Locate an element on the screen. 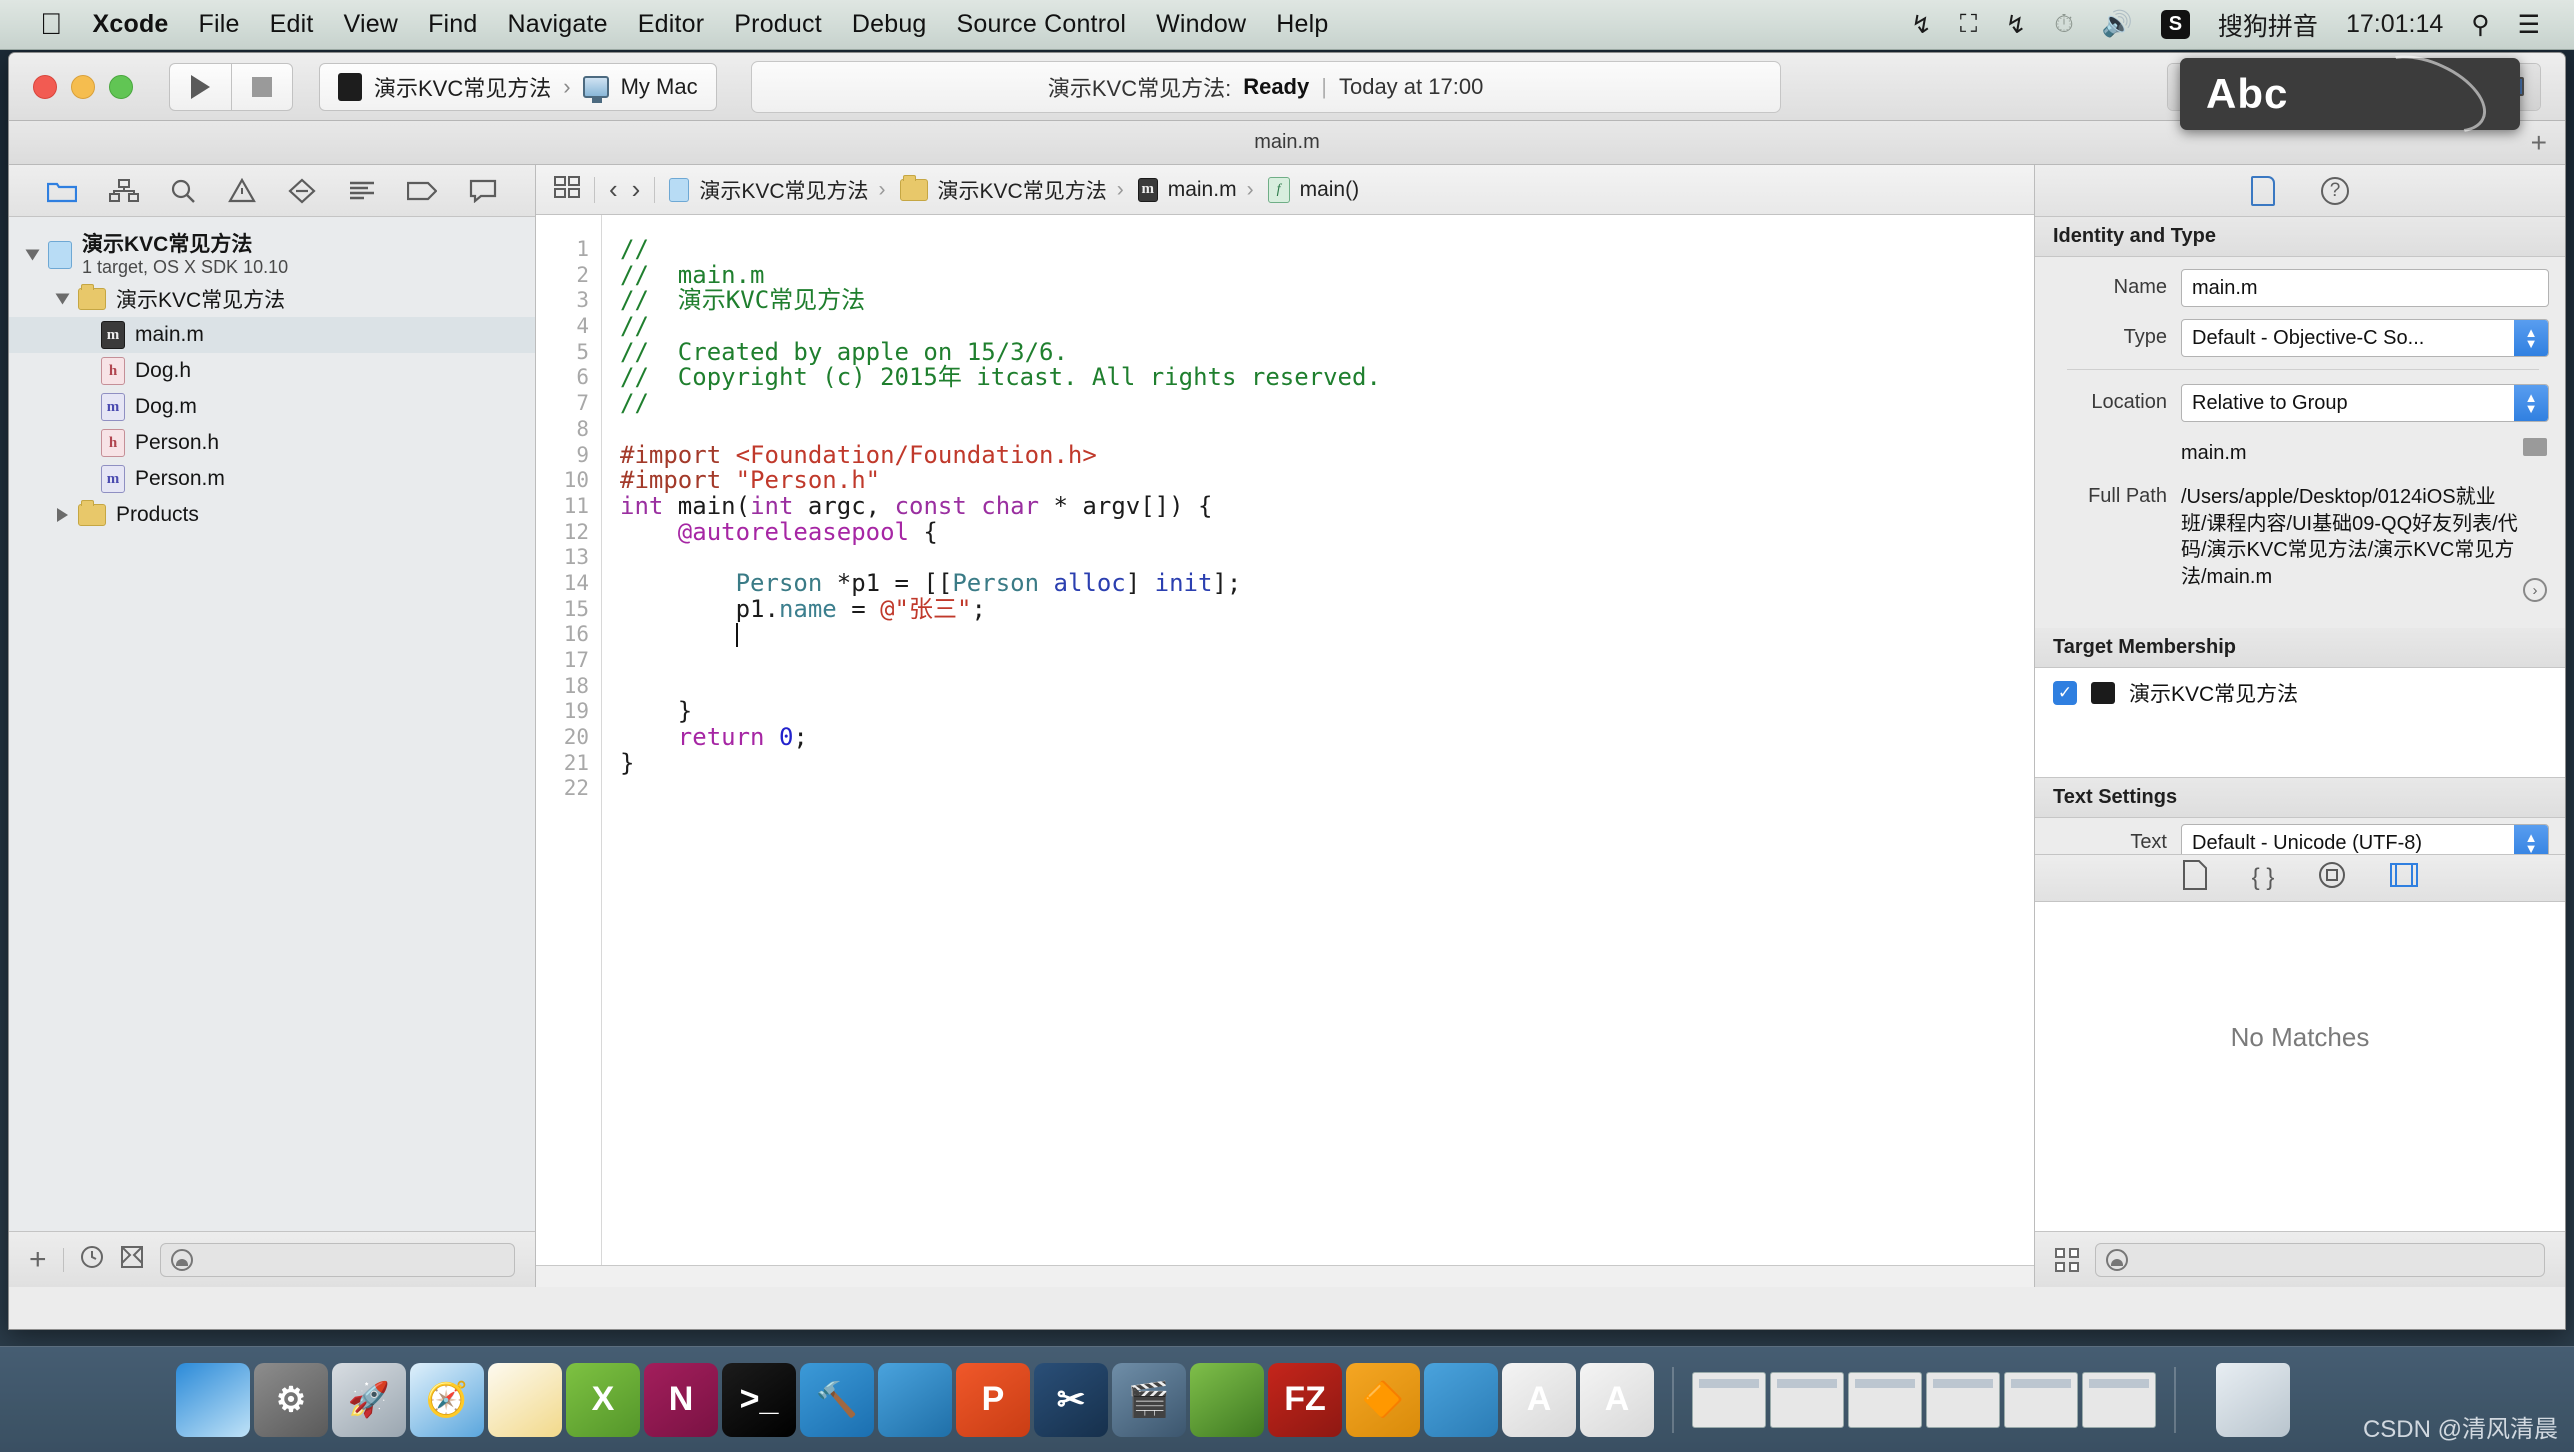 Image resolution: width=2574 pixels, height=1452 pixels. object-library-icon is located at coordinates (2332, 878).